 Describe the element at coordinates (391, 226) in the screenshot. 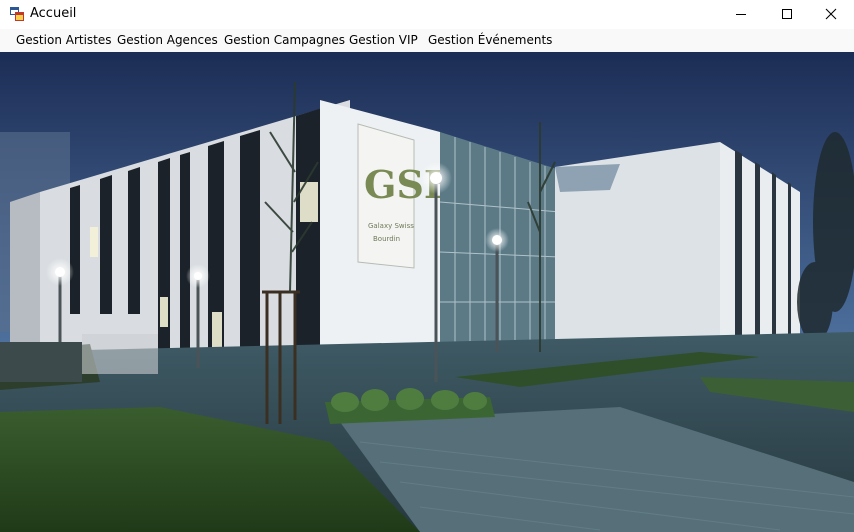

I see `sign-line1-text: Galaxy Swiss` at that location.